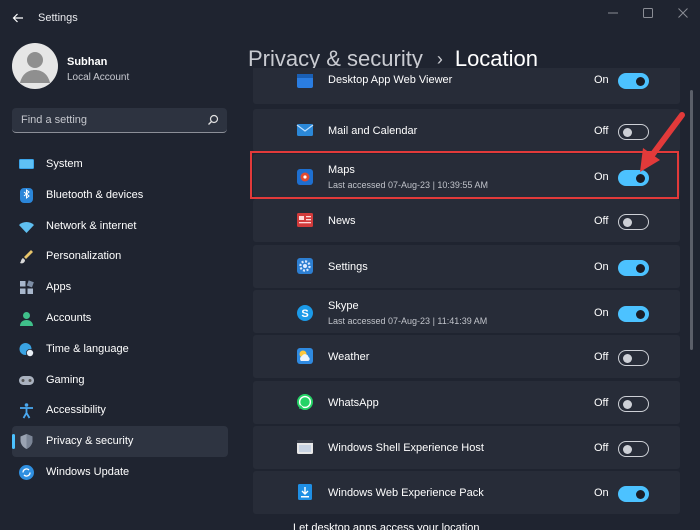  I want to click on search-icon, so click(213, 120).